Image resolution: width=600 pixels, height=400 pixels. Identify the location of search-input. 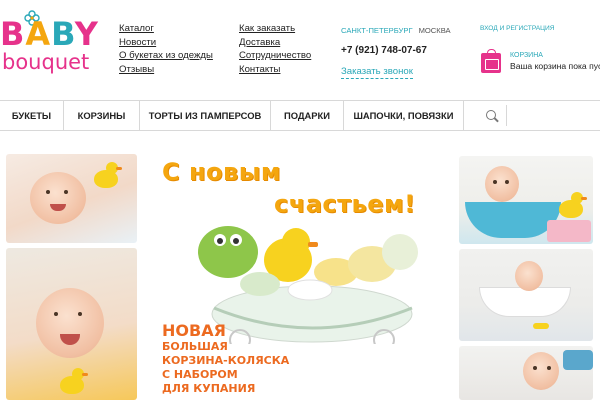
(554, 115).